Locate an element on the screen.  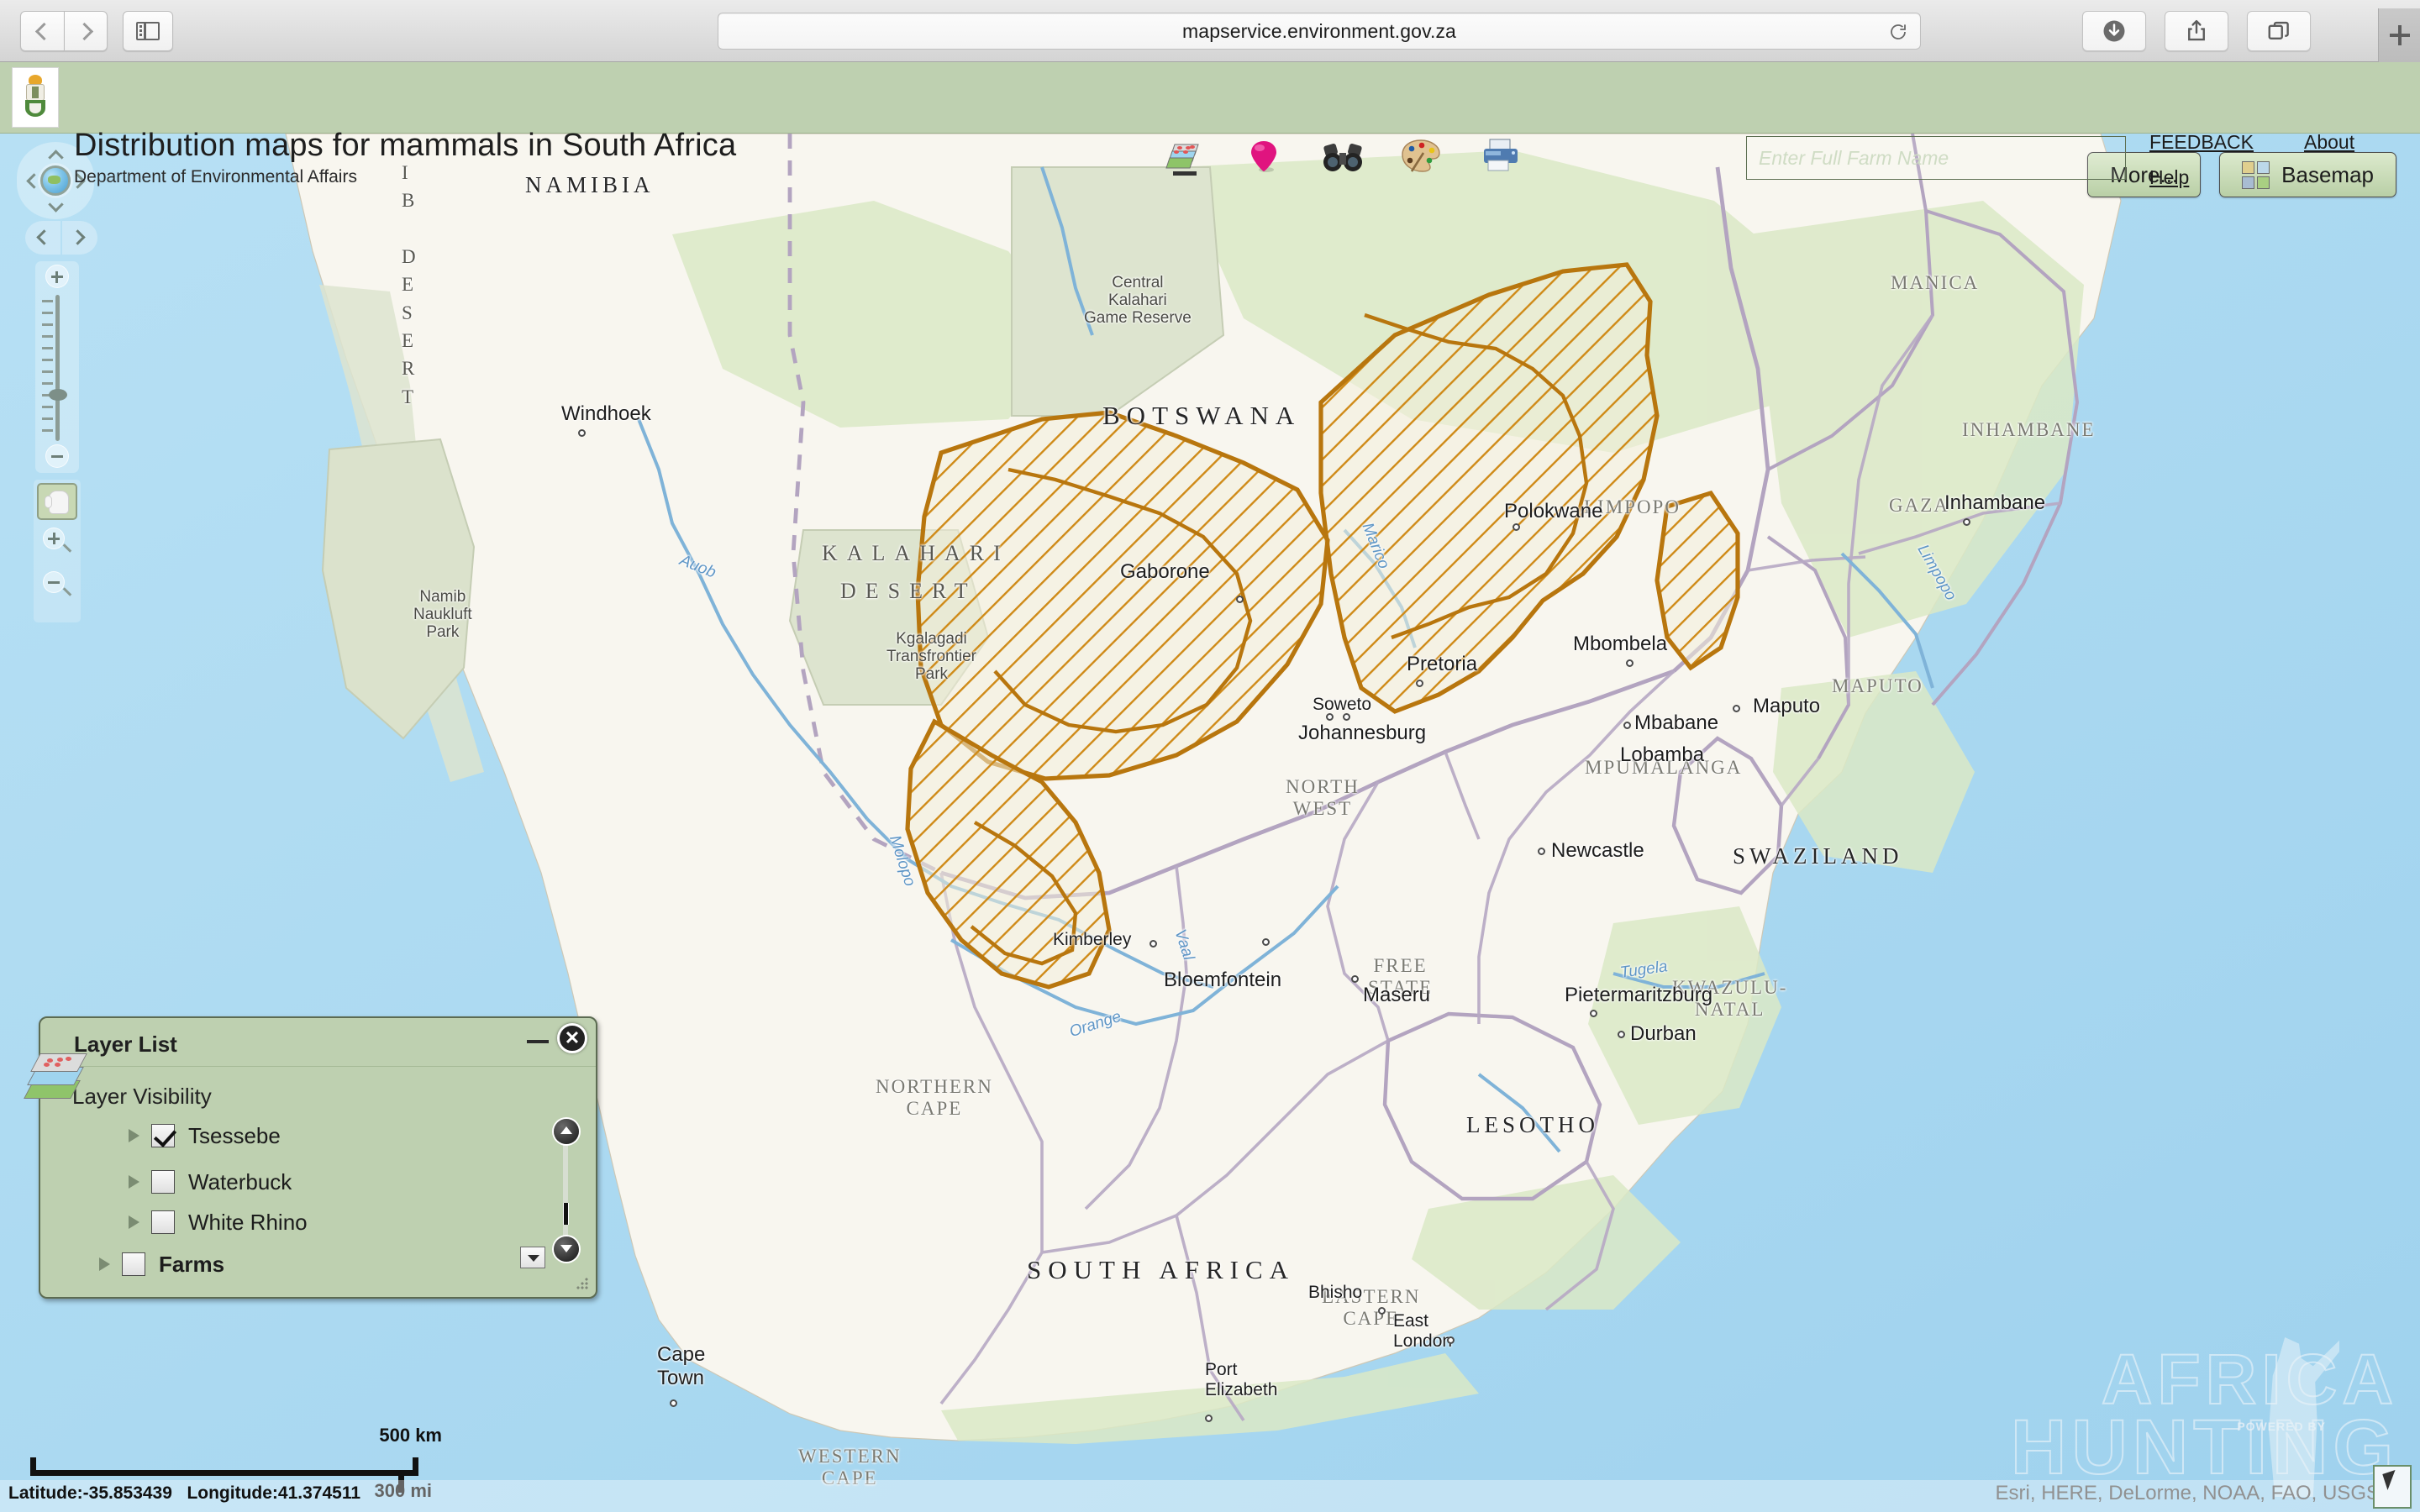
share-button is located at coordinates (2196, 31).